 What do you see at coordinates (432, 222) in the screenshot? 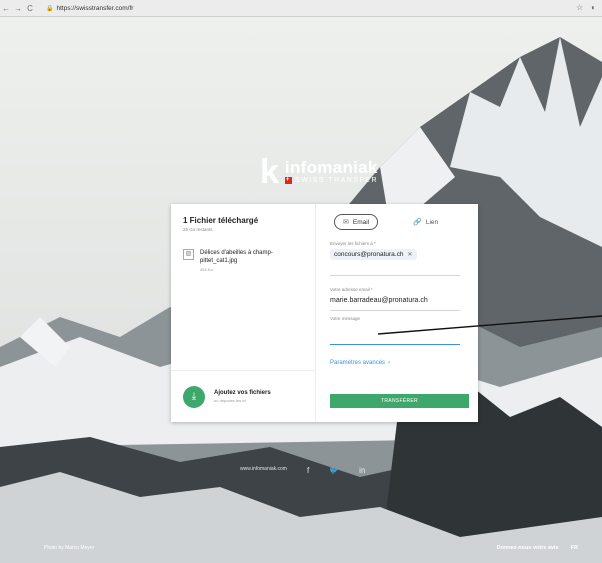
I see `tab-link-label: Lien` at bounding box center [432, 222].